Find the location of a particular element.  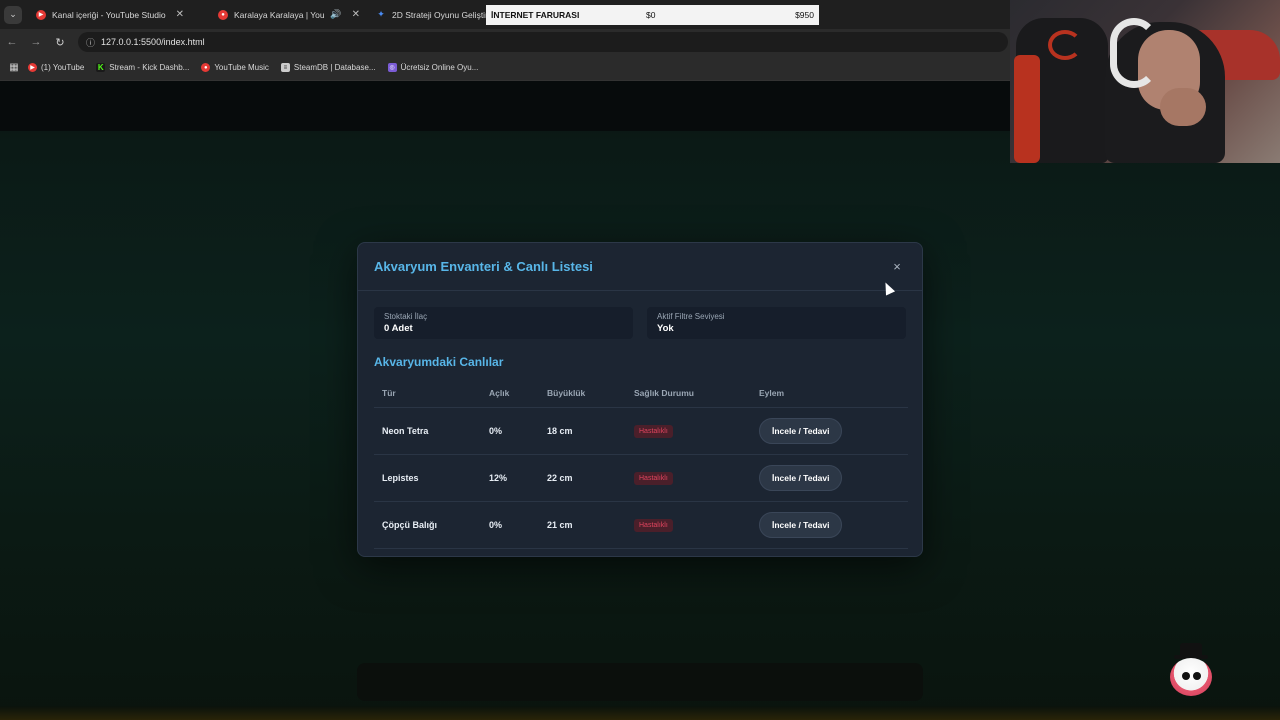

column-header-species: Tür is located at coordinates (427, 393).